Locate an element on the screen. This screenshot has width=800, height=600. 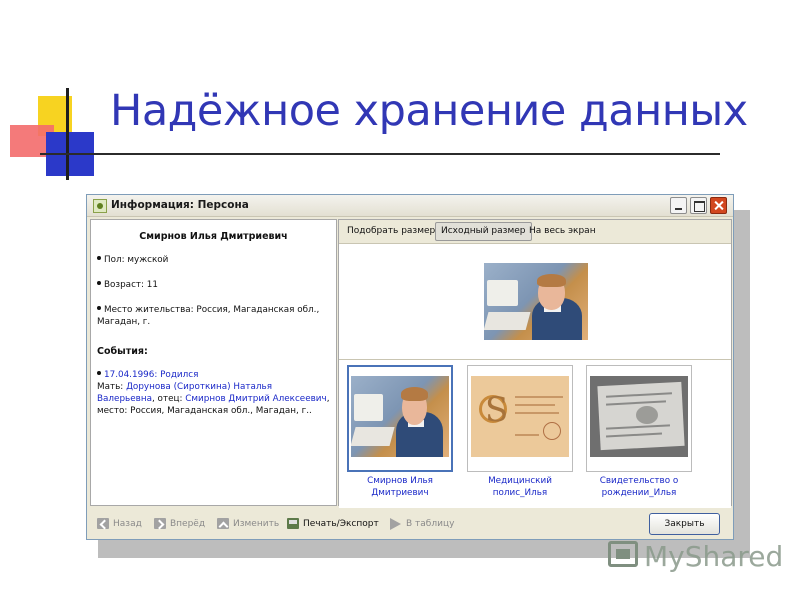
mother-prefix: Мать: is located at coordinates (112, 387).